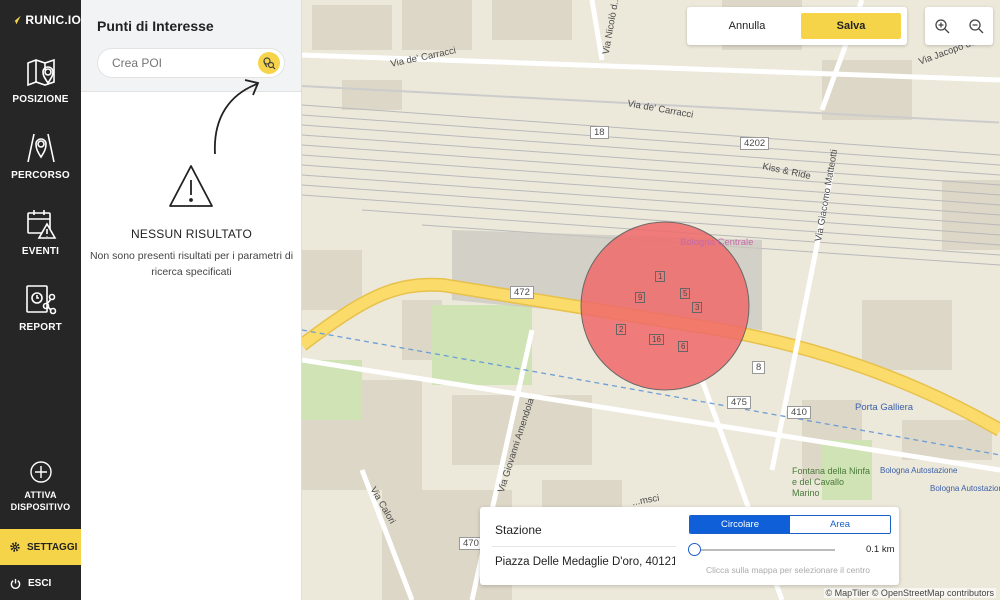 Image resolution: width=1000 pixels, height=600 pixels. I want to click on gear-icon, so click(15, 547).